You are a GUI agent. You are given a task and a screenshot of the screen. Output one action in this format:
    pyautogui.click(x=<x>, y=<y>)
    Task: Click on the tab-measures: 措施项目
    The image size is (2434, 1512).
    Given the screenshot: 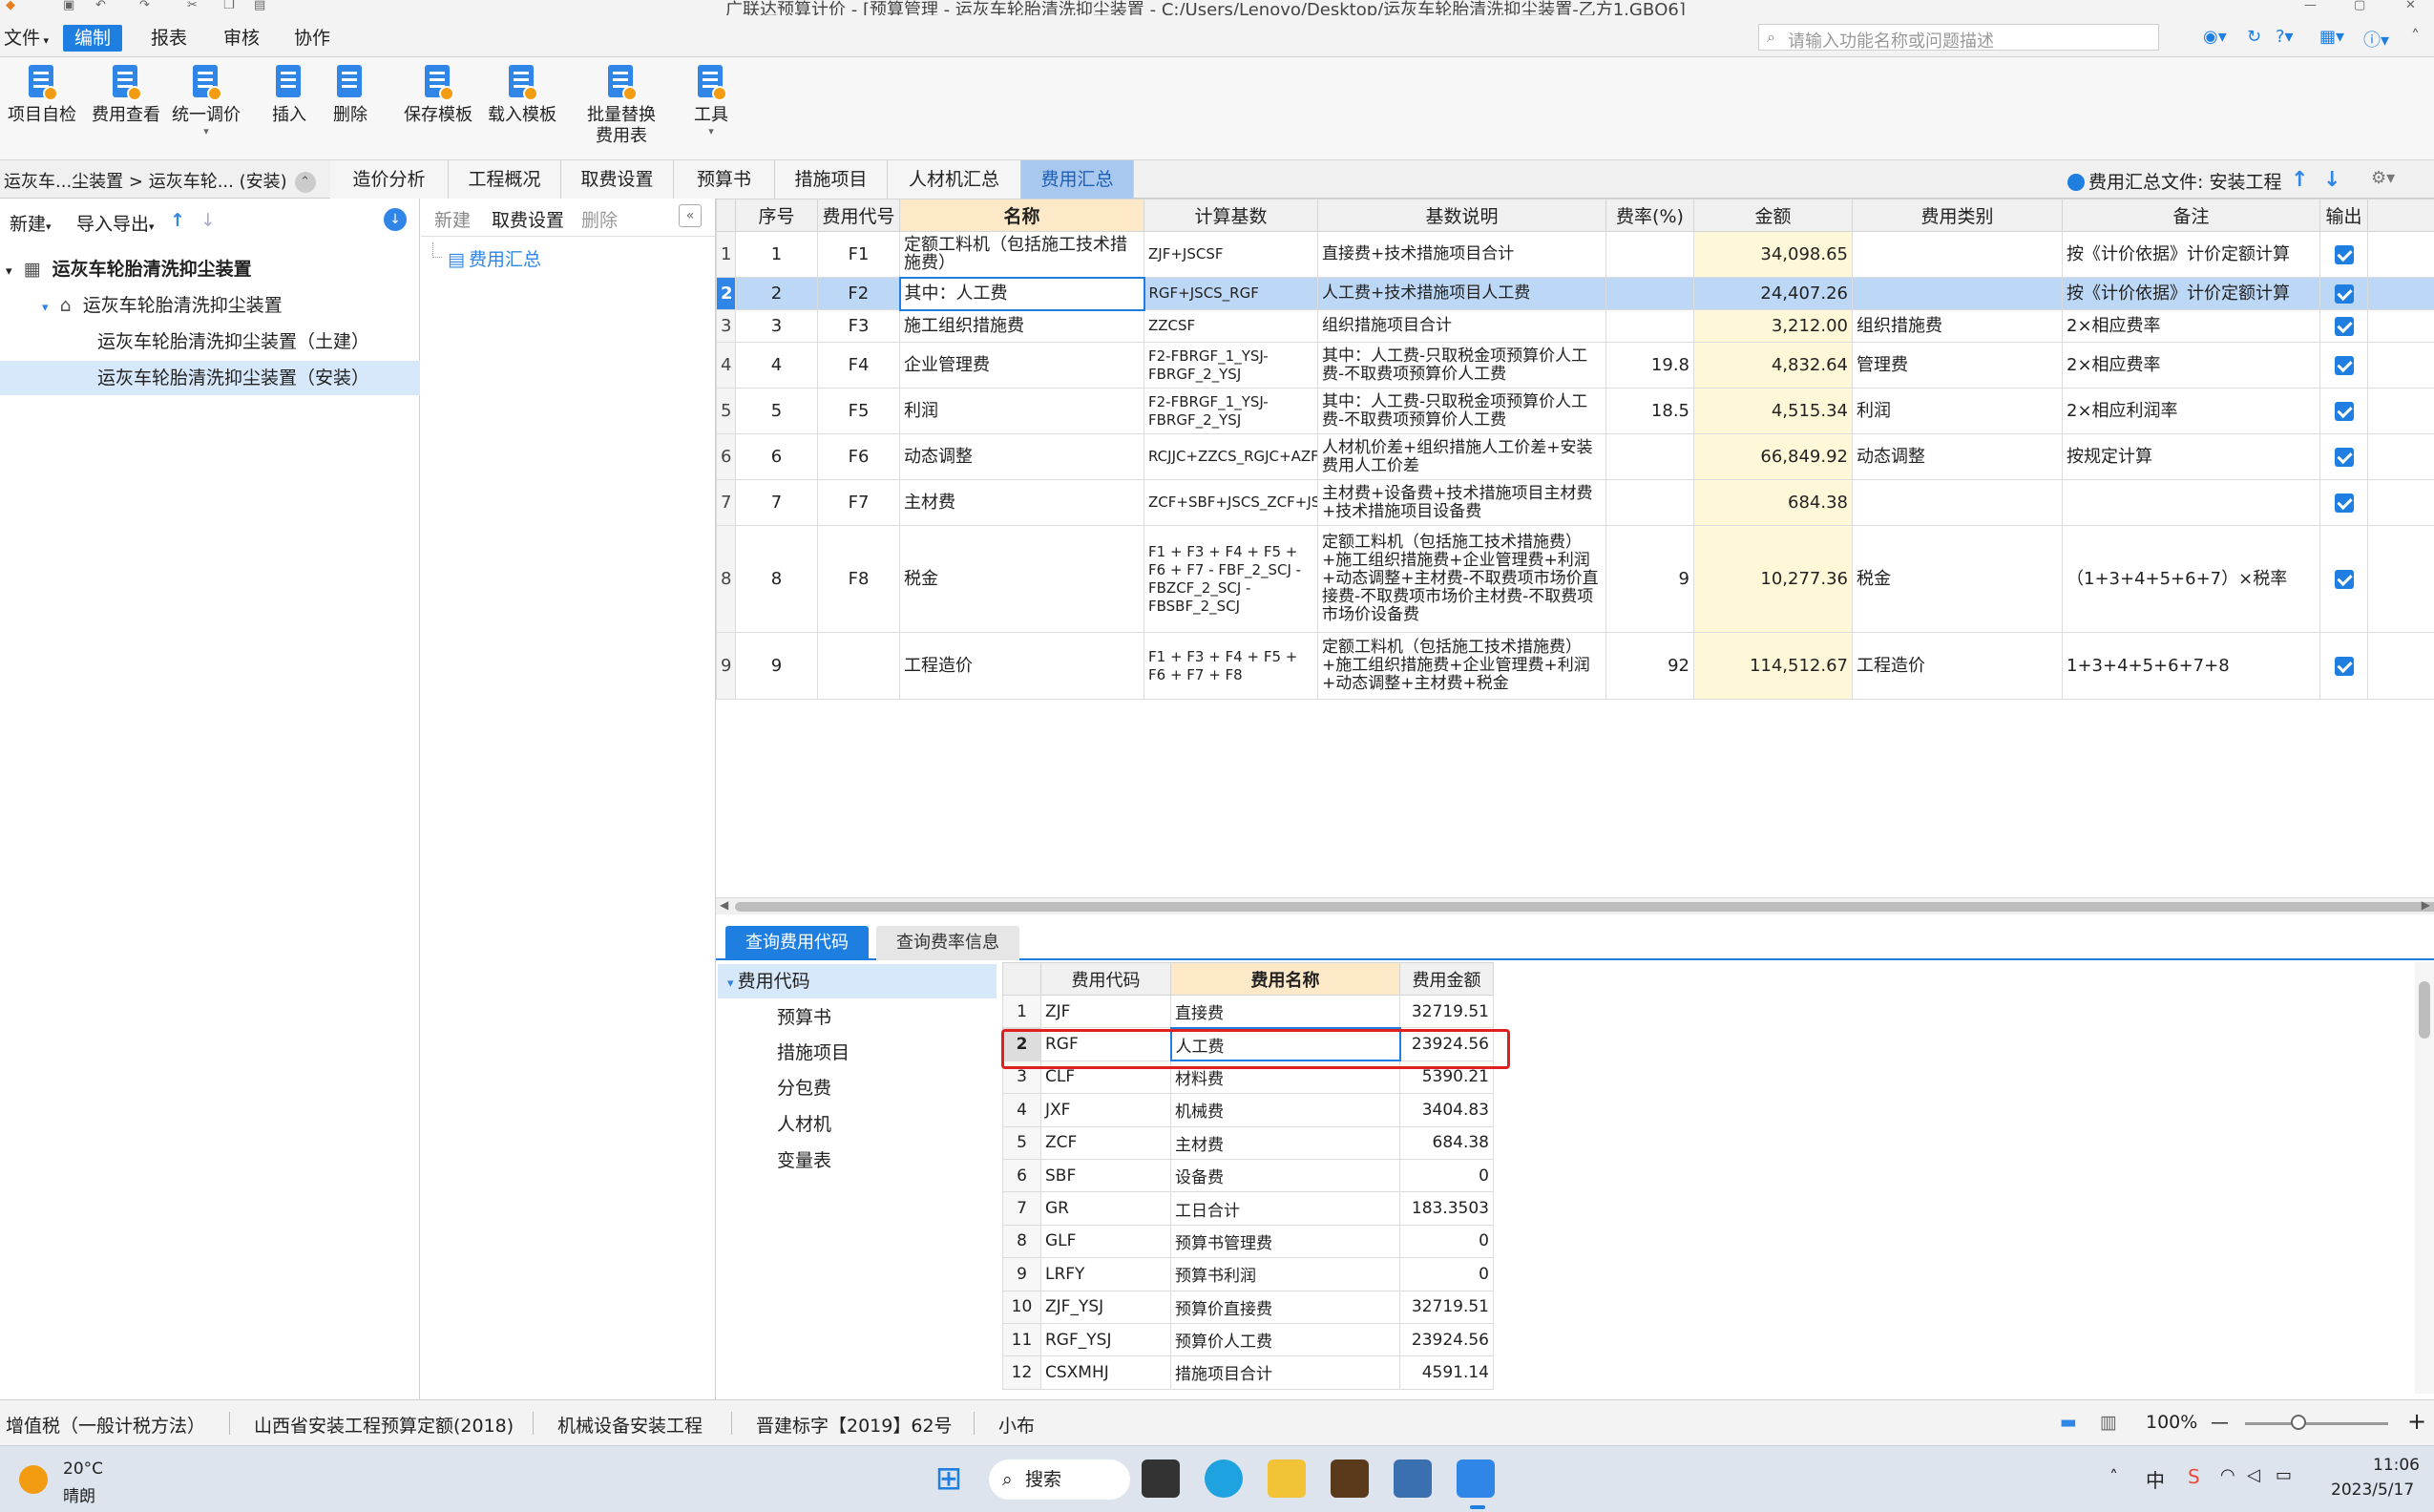 What is the action you would take?
    pyautogui.click(x=831, y=180)
    